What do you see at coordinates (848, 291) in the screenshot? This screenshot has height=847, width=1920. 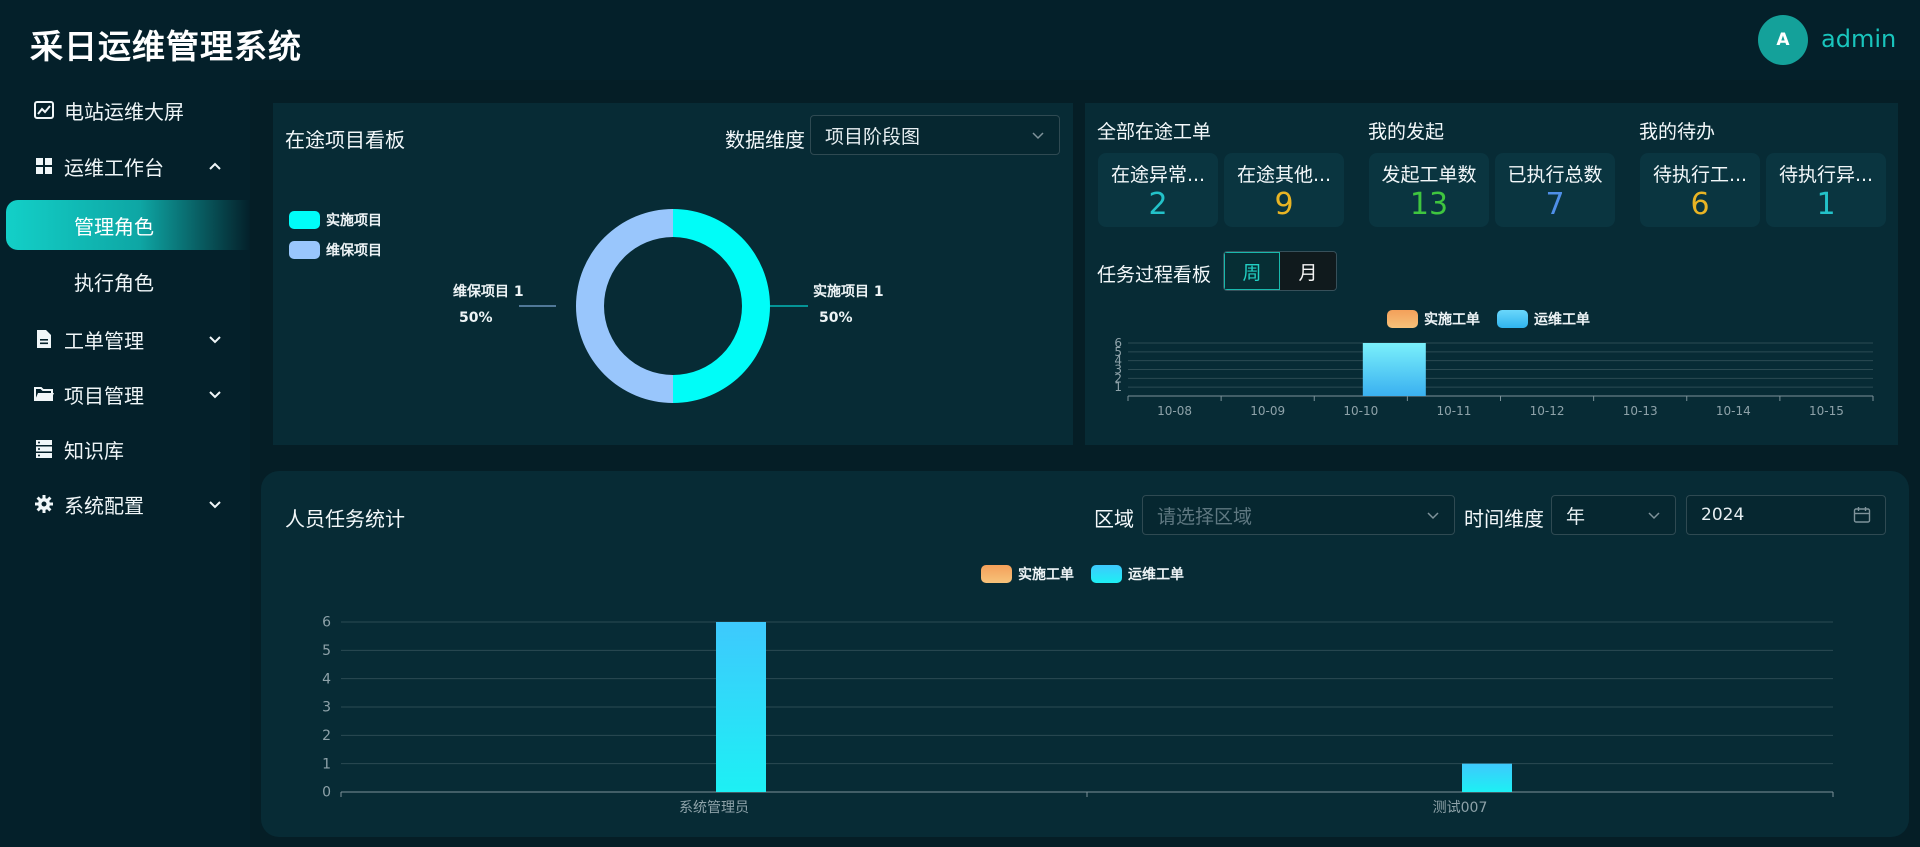 I see `pie-label-implement: 实施项目 1` at bounding box center [848, 291].